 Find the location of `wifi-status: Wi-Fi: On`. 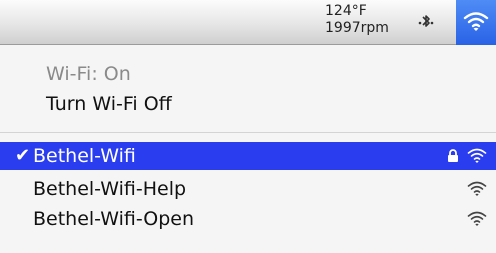

wifi-status: Wi-Fi: On is located at coordinates (88, 74).